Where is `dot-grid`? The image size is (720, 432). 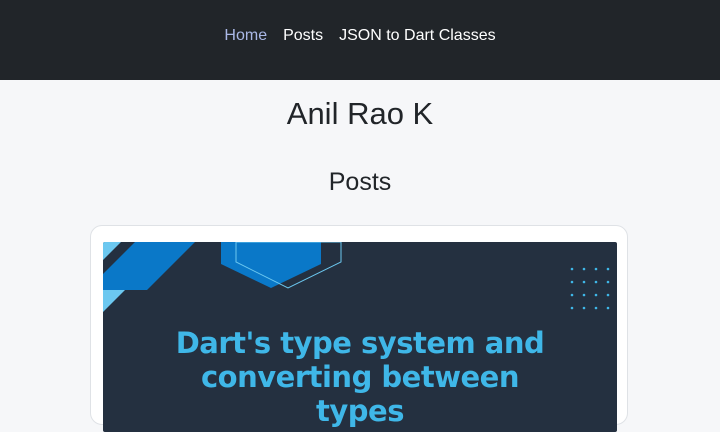 dot-grid is located at coordinates (590, 288).